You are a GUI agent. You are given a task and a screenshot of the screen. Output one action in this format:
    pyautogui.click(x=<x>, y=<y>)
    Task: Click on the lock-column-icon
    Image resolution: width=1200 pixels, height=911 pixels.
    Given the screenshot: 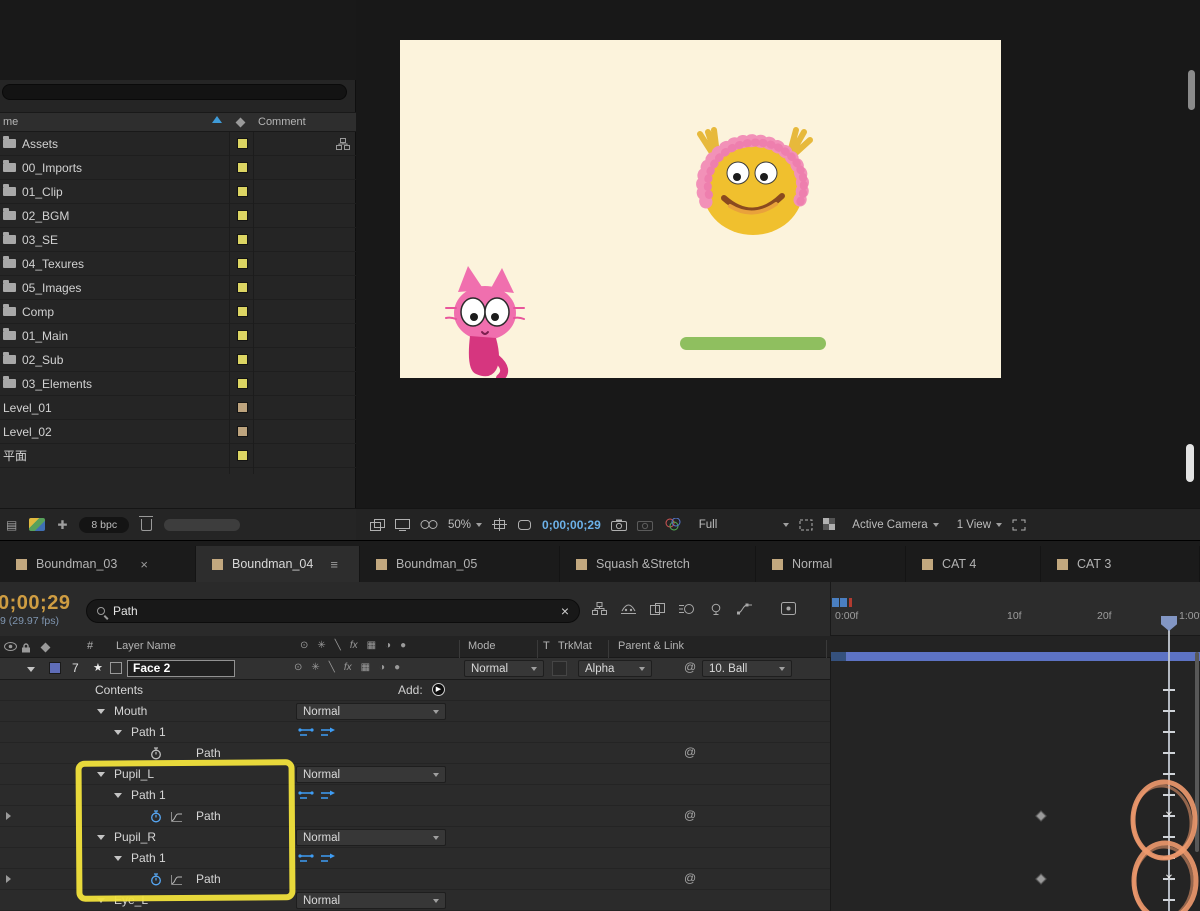 What is the action you would take?
    pyautogui.click(x=26, y=648)
    